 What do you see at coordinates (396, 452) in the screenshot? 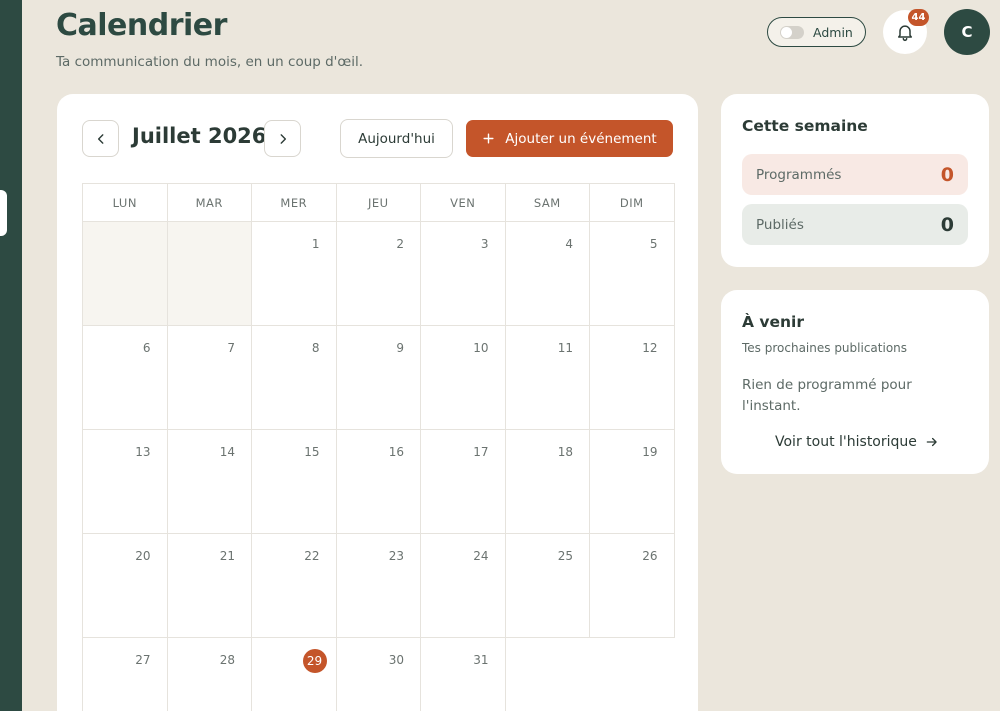
I see `day-number: 16` at bounding box center [396, 452].